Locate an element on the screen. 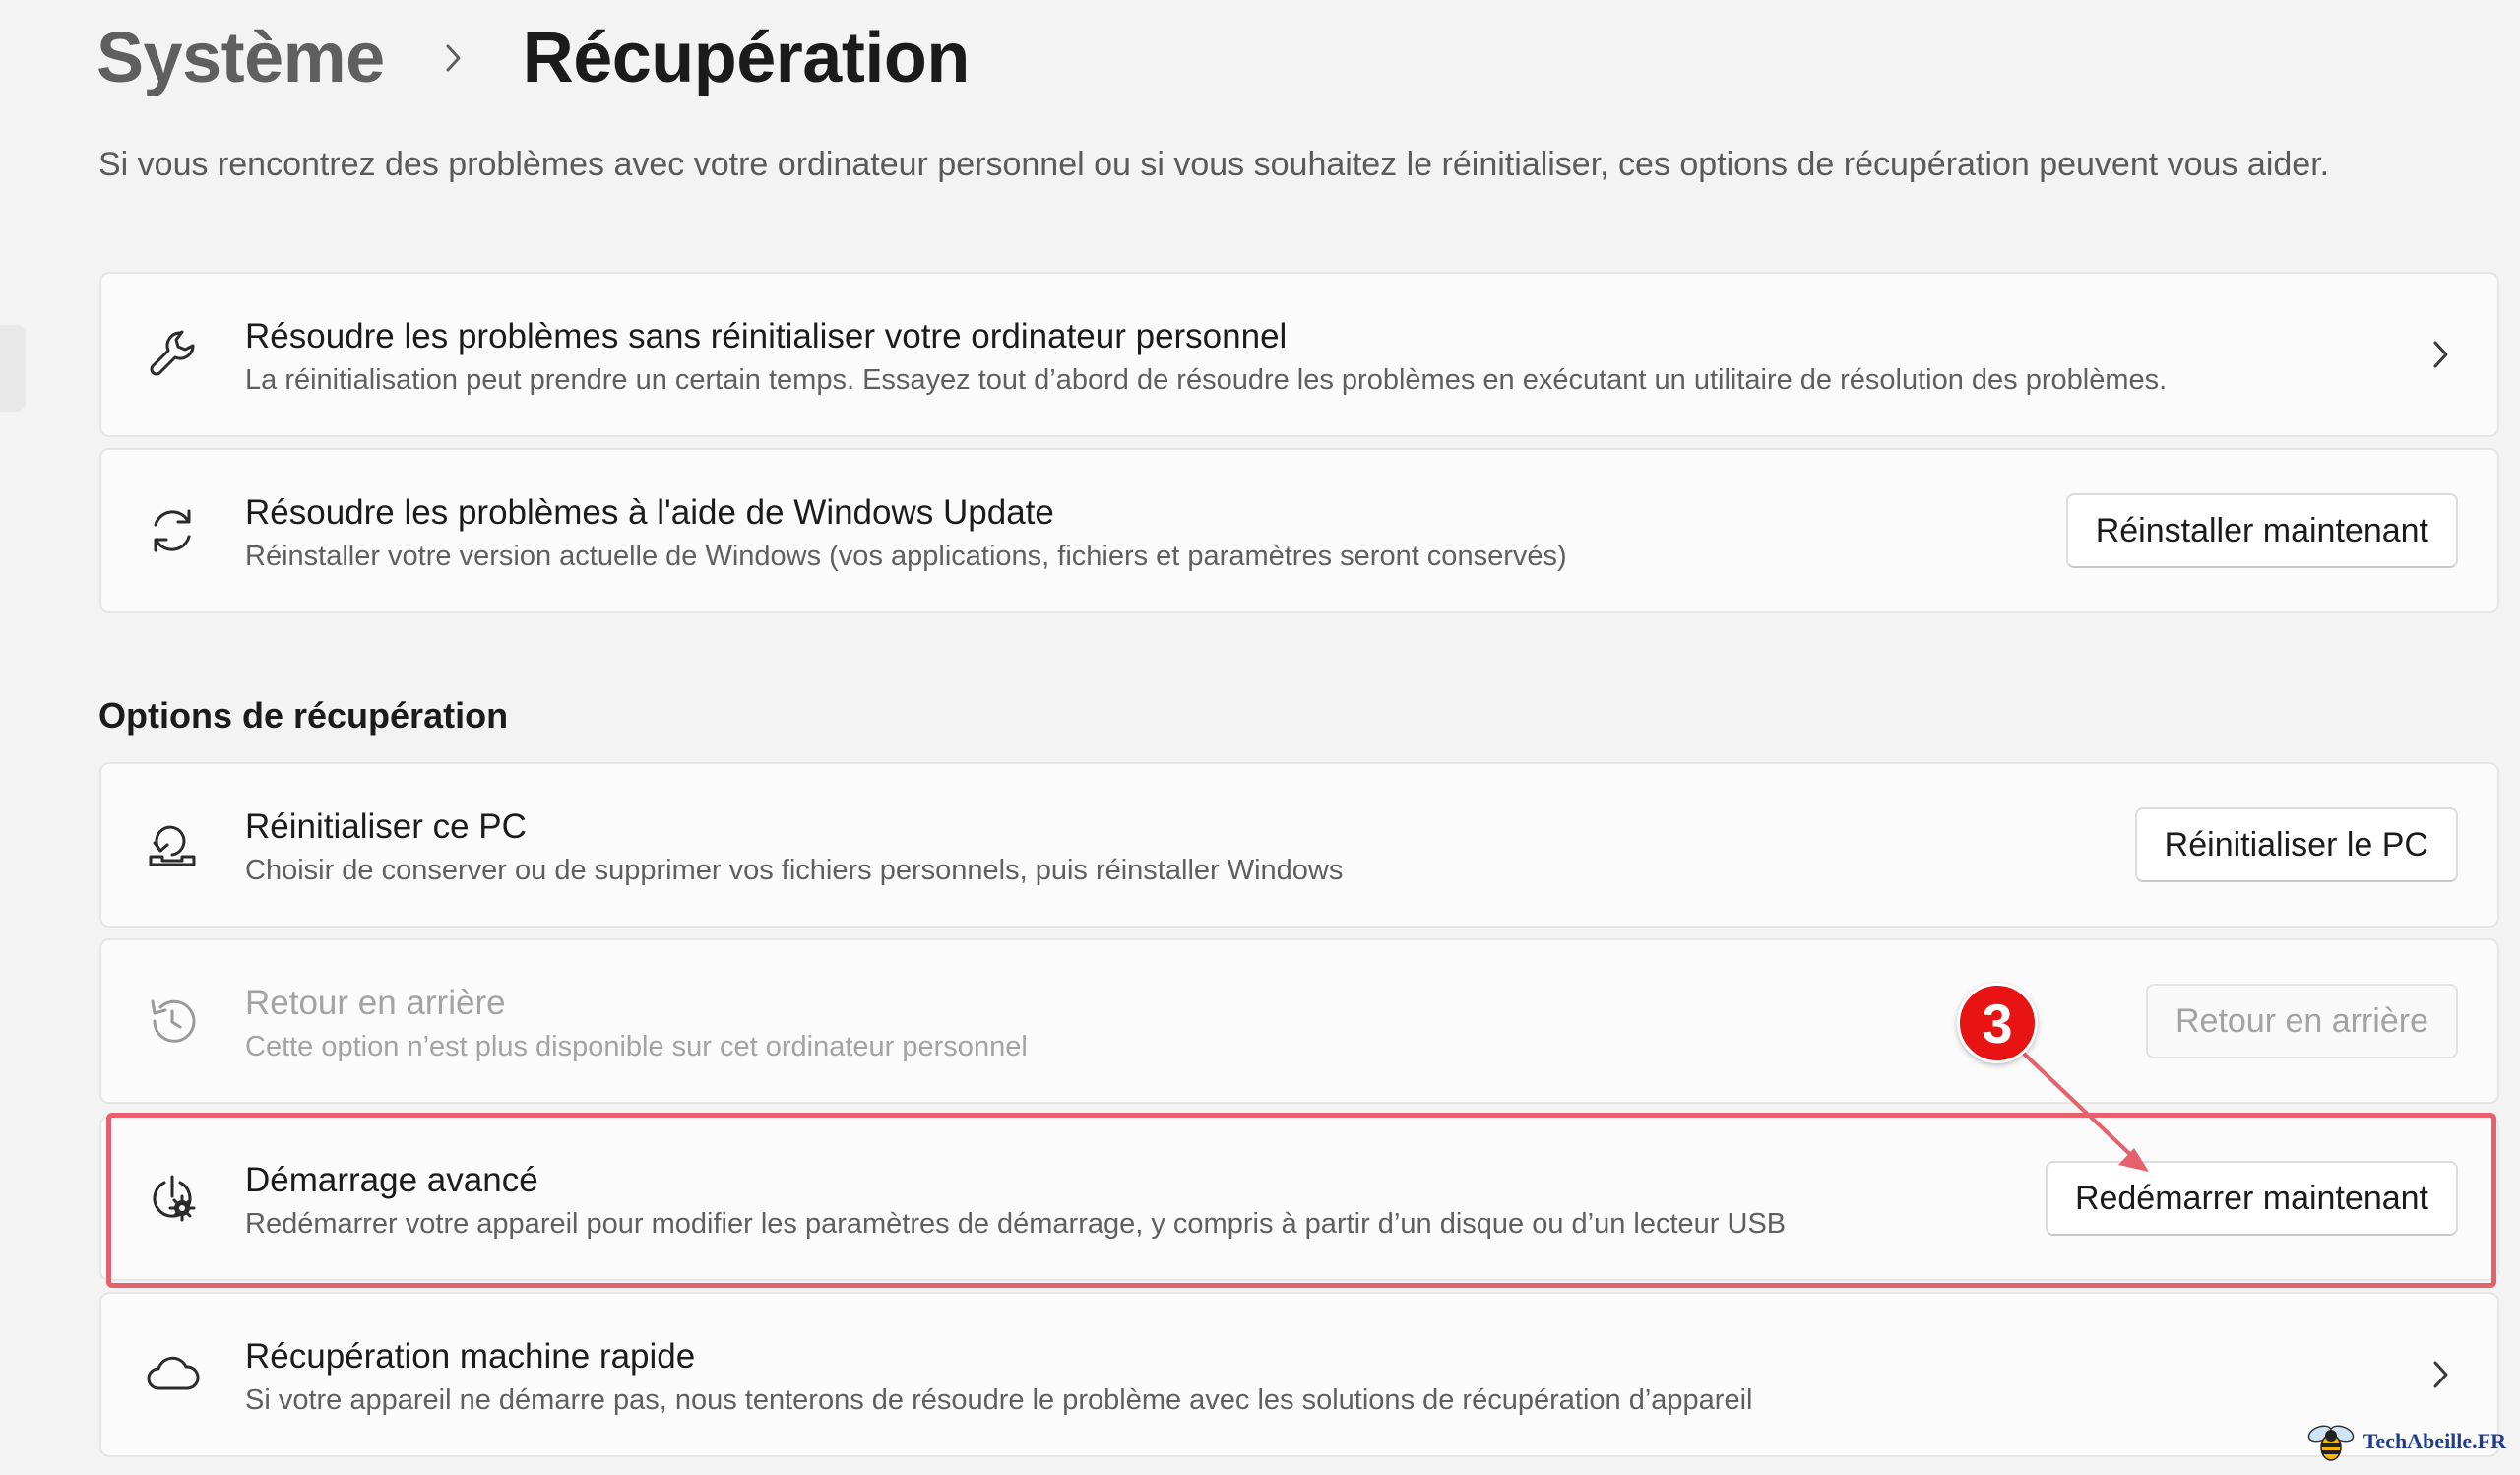 The image size is (2520, 1475). advanced-startup-icon is located at coordinates (172, 1198).